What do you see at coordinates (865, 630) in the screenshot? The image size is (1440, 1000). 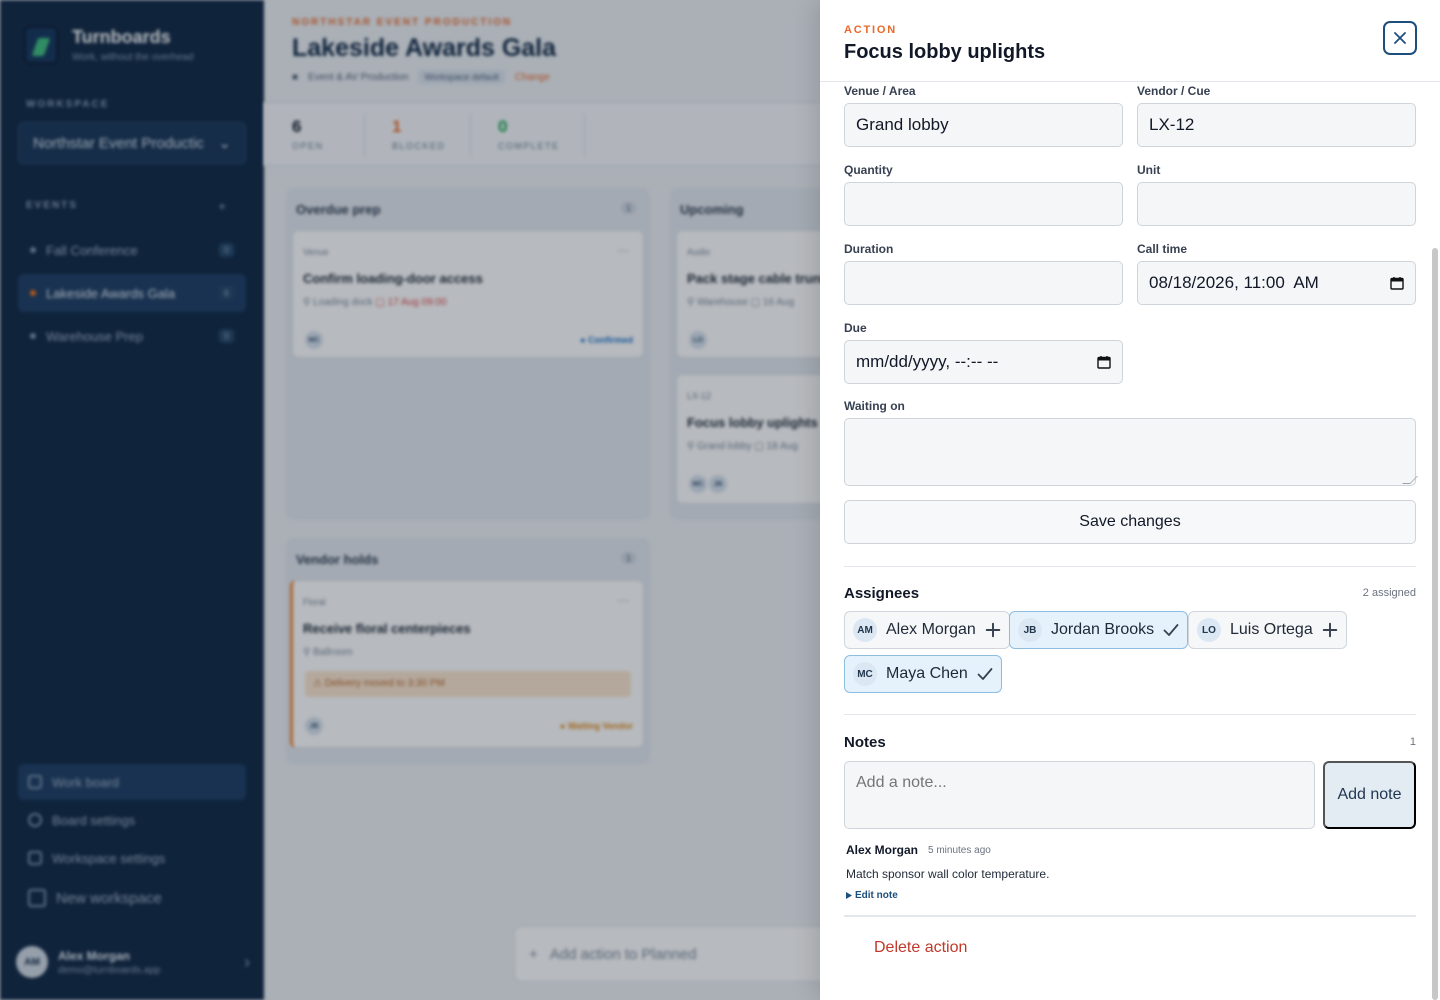 I see `avatar: AM` at bounding box center [865, 630].